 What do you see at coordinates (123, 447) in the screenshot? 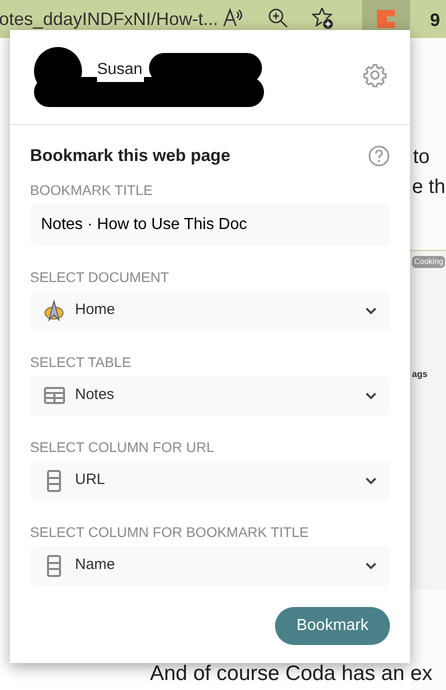
I see `field-label: SELECT COLUMN FOR URL` at bounding box center [123, 447].